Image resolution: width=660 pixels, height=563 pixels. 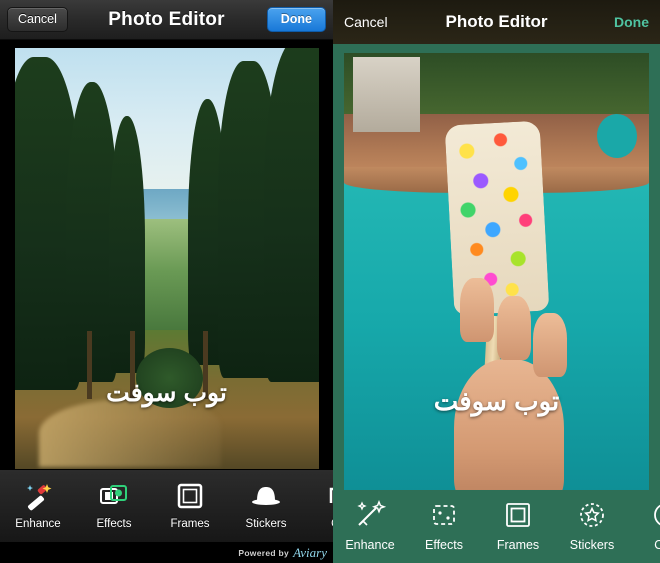 What do you see at coordinates (387, 94) in the screenshot?
I see `photo-house` at bounding box center [387, 94].